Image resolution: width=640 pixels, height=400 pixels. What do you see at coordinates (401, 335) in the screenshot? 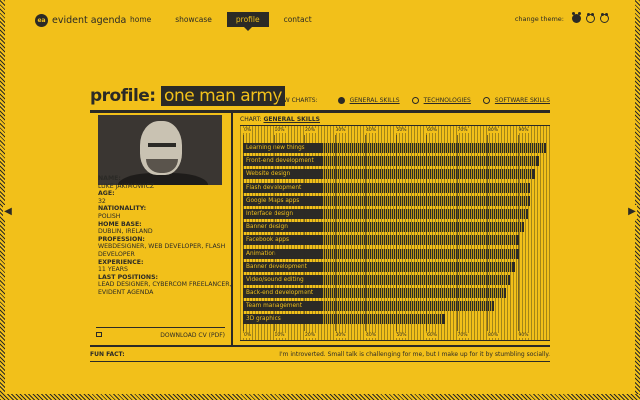
I see `tick-label: 50%` at bounding box center [401, 335].